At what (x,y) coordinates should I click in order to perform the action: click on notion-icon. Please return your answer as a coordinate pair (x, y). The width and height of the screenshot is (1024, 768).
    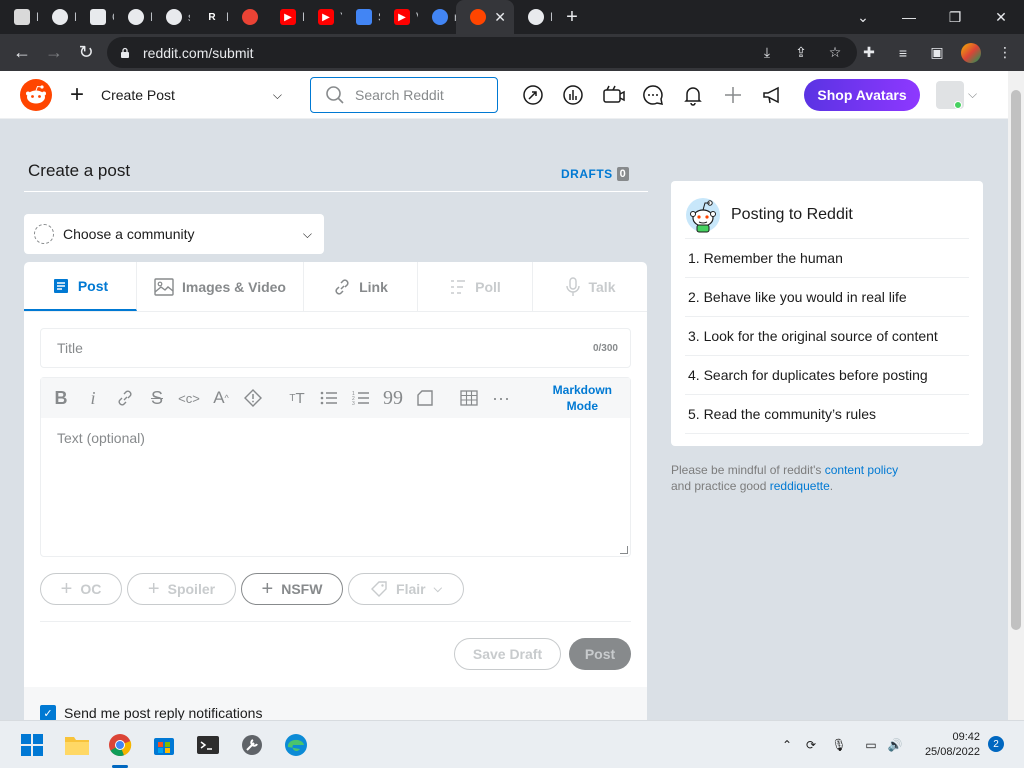
    Looking at the image, I should click on (22, 17).